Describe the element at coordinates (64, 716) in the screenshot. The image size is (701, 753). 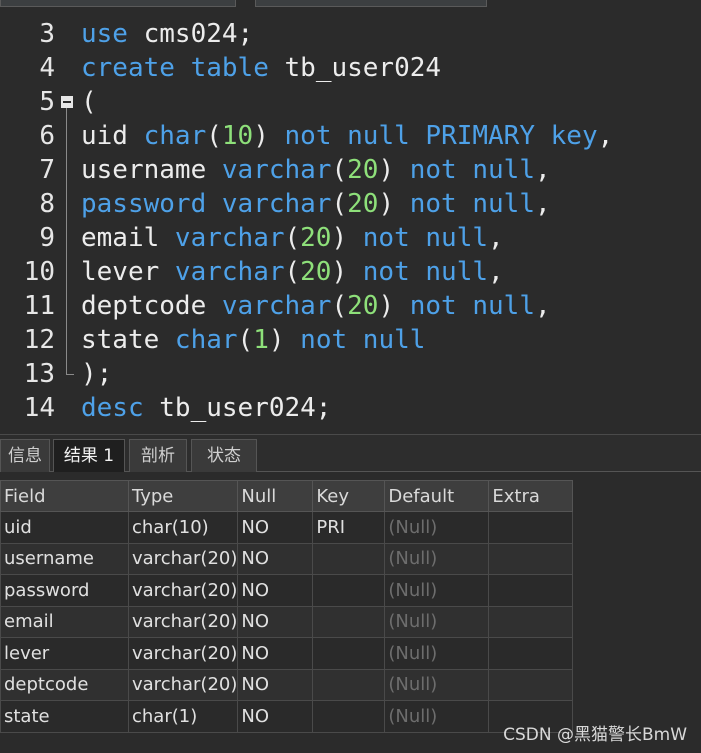
I see `grid-cell: state` at that location.